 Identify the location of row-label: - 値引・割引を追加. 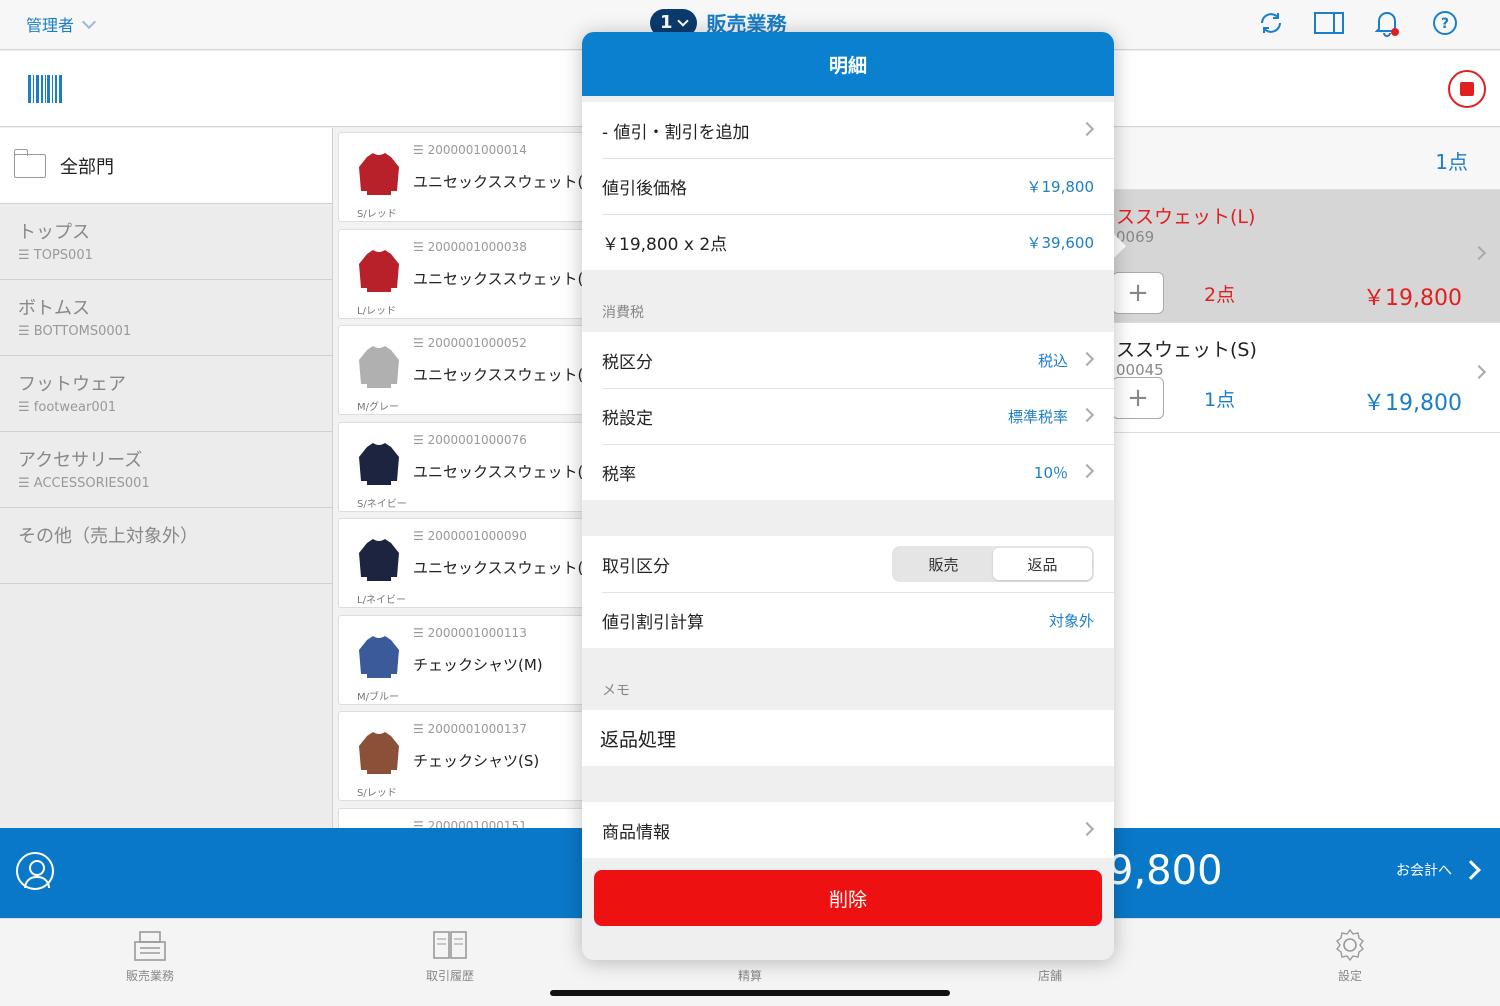
(676, 132).